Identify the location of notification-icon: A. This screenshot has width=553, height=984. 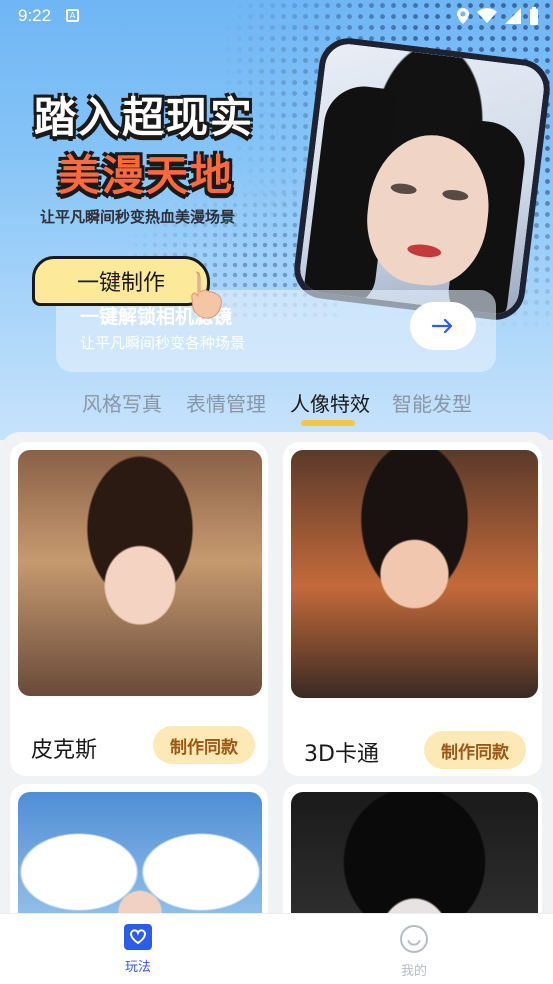
(72, 15).